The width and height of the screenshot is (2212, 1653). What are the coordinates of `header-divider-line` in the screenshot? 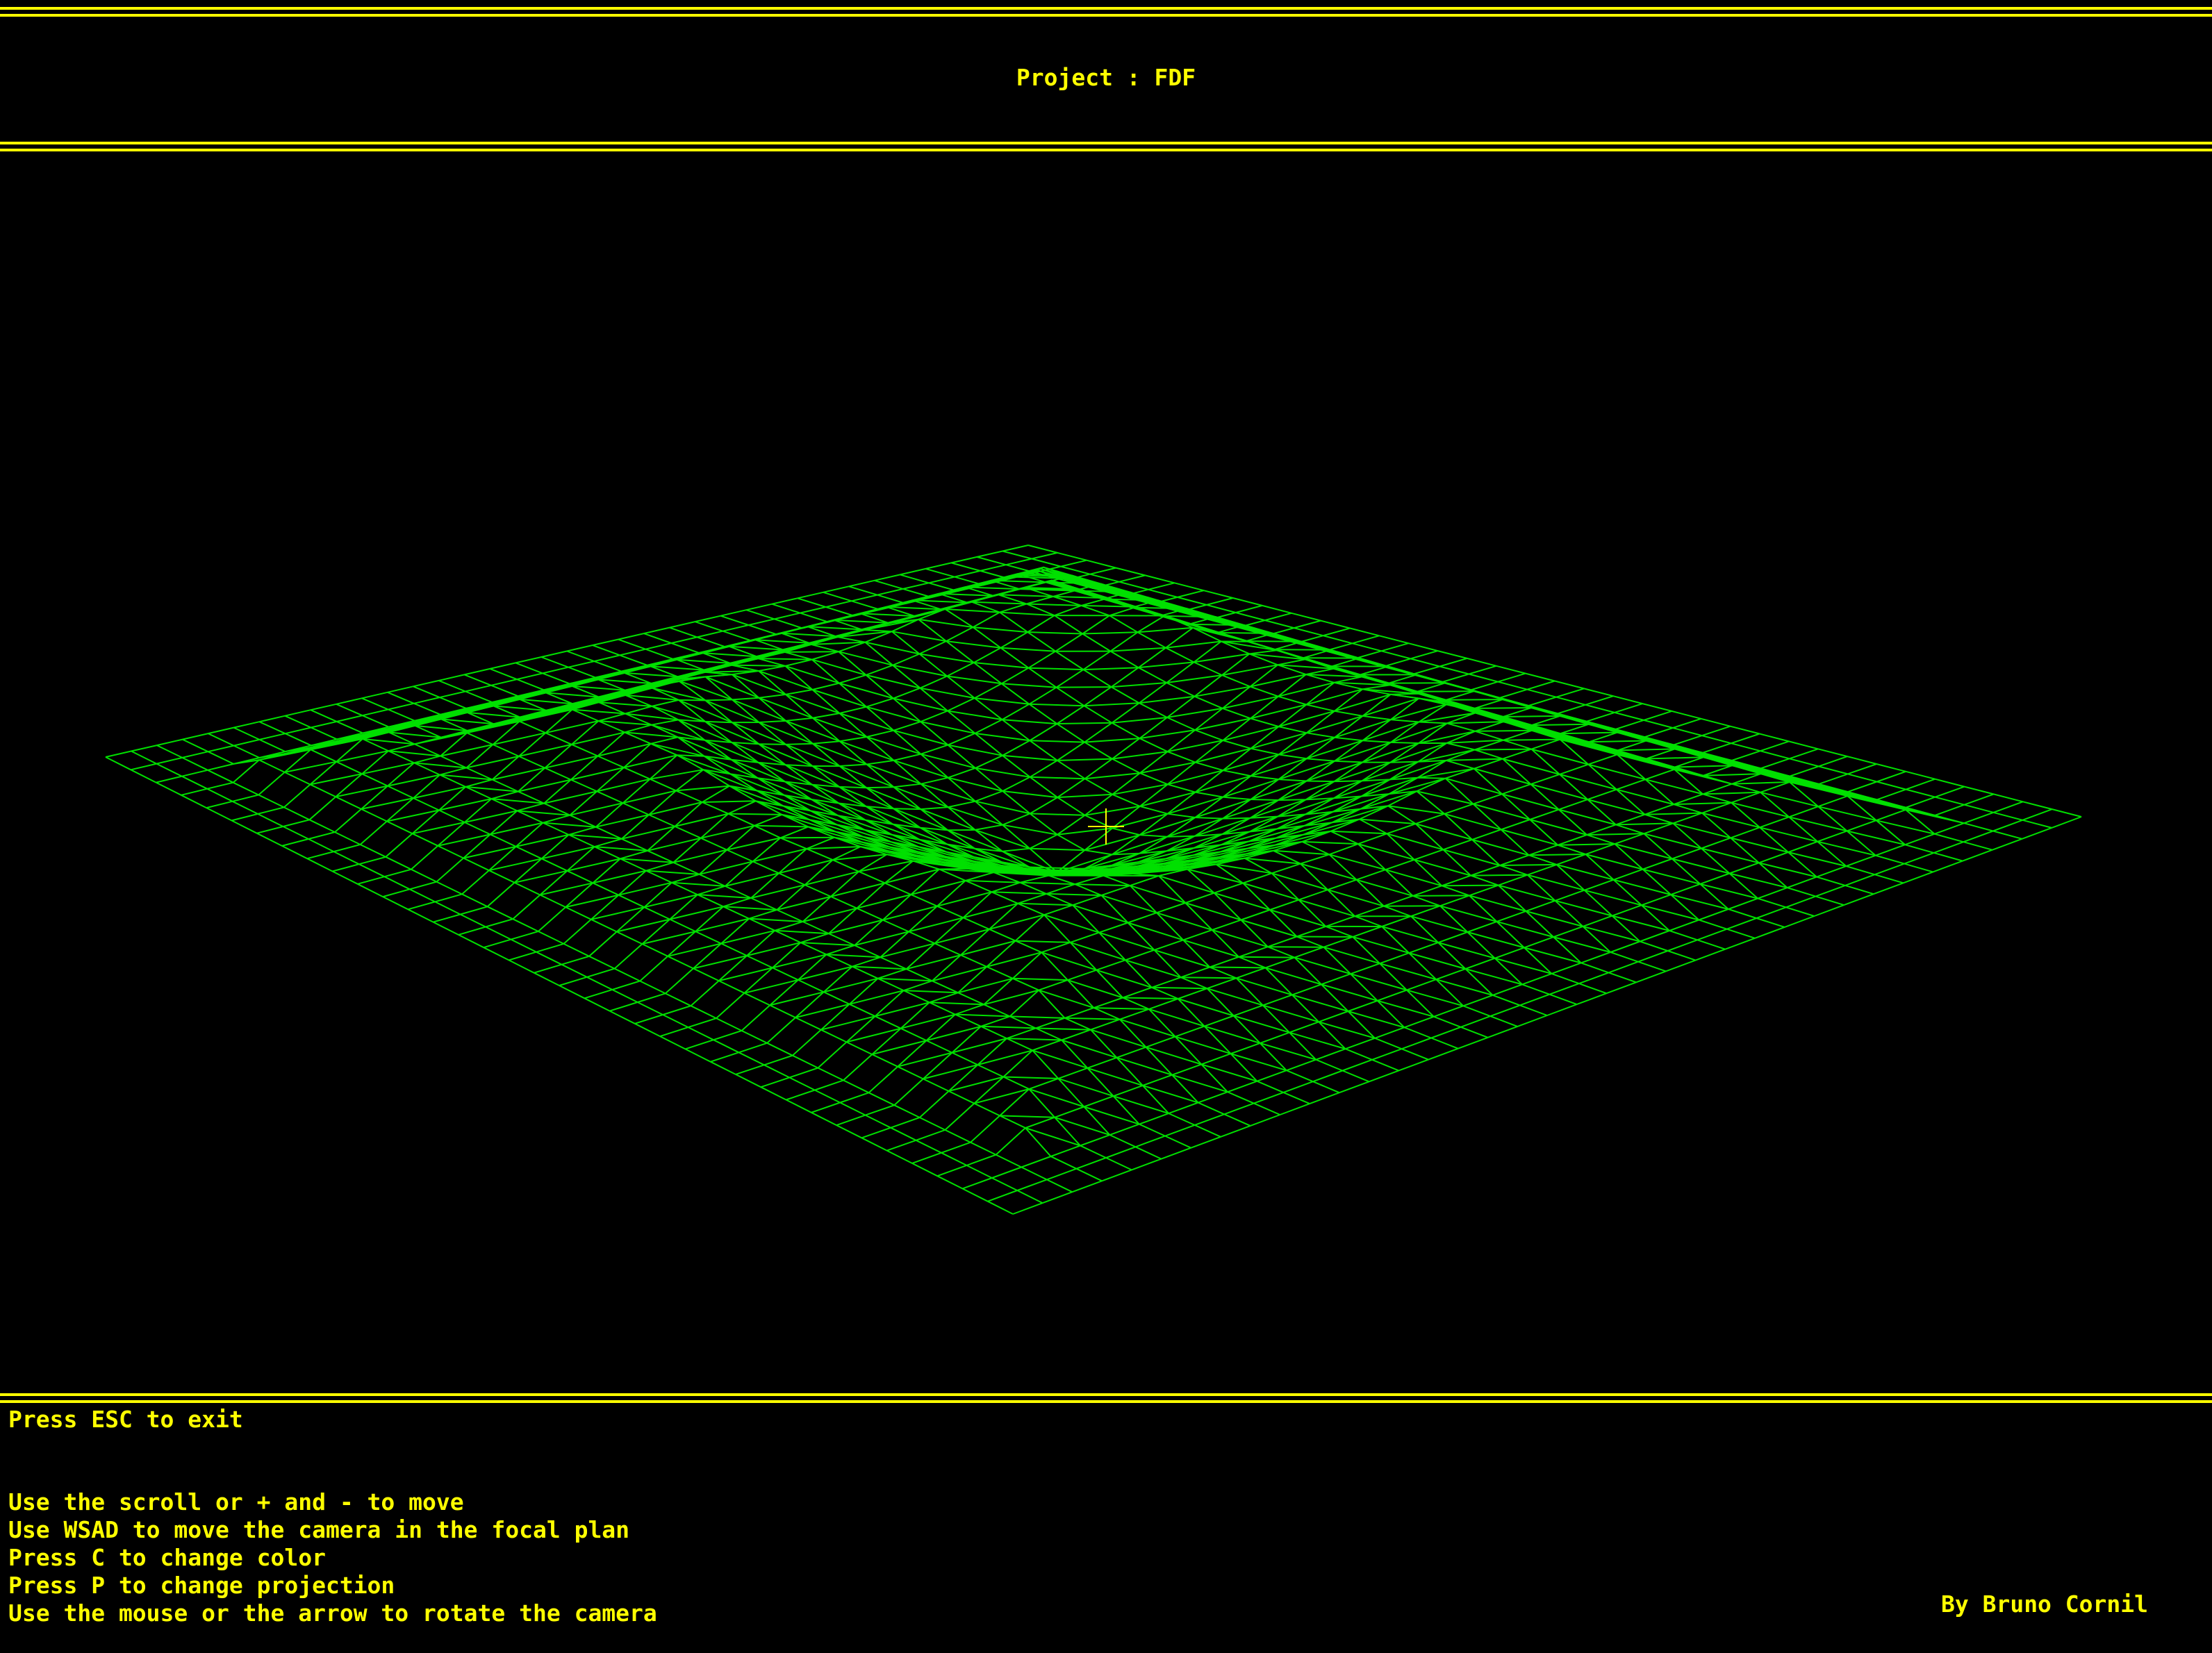 It's located at (1106, 143).